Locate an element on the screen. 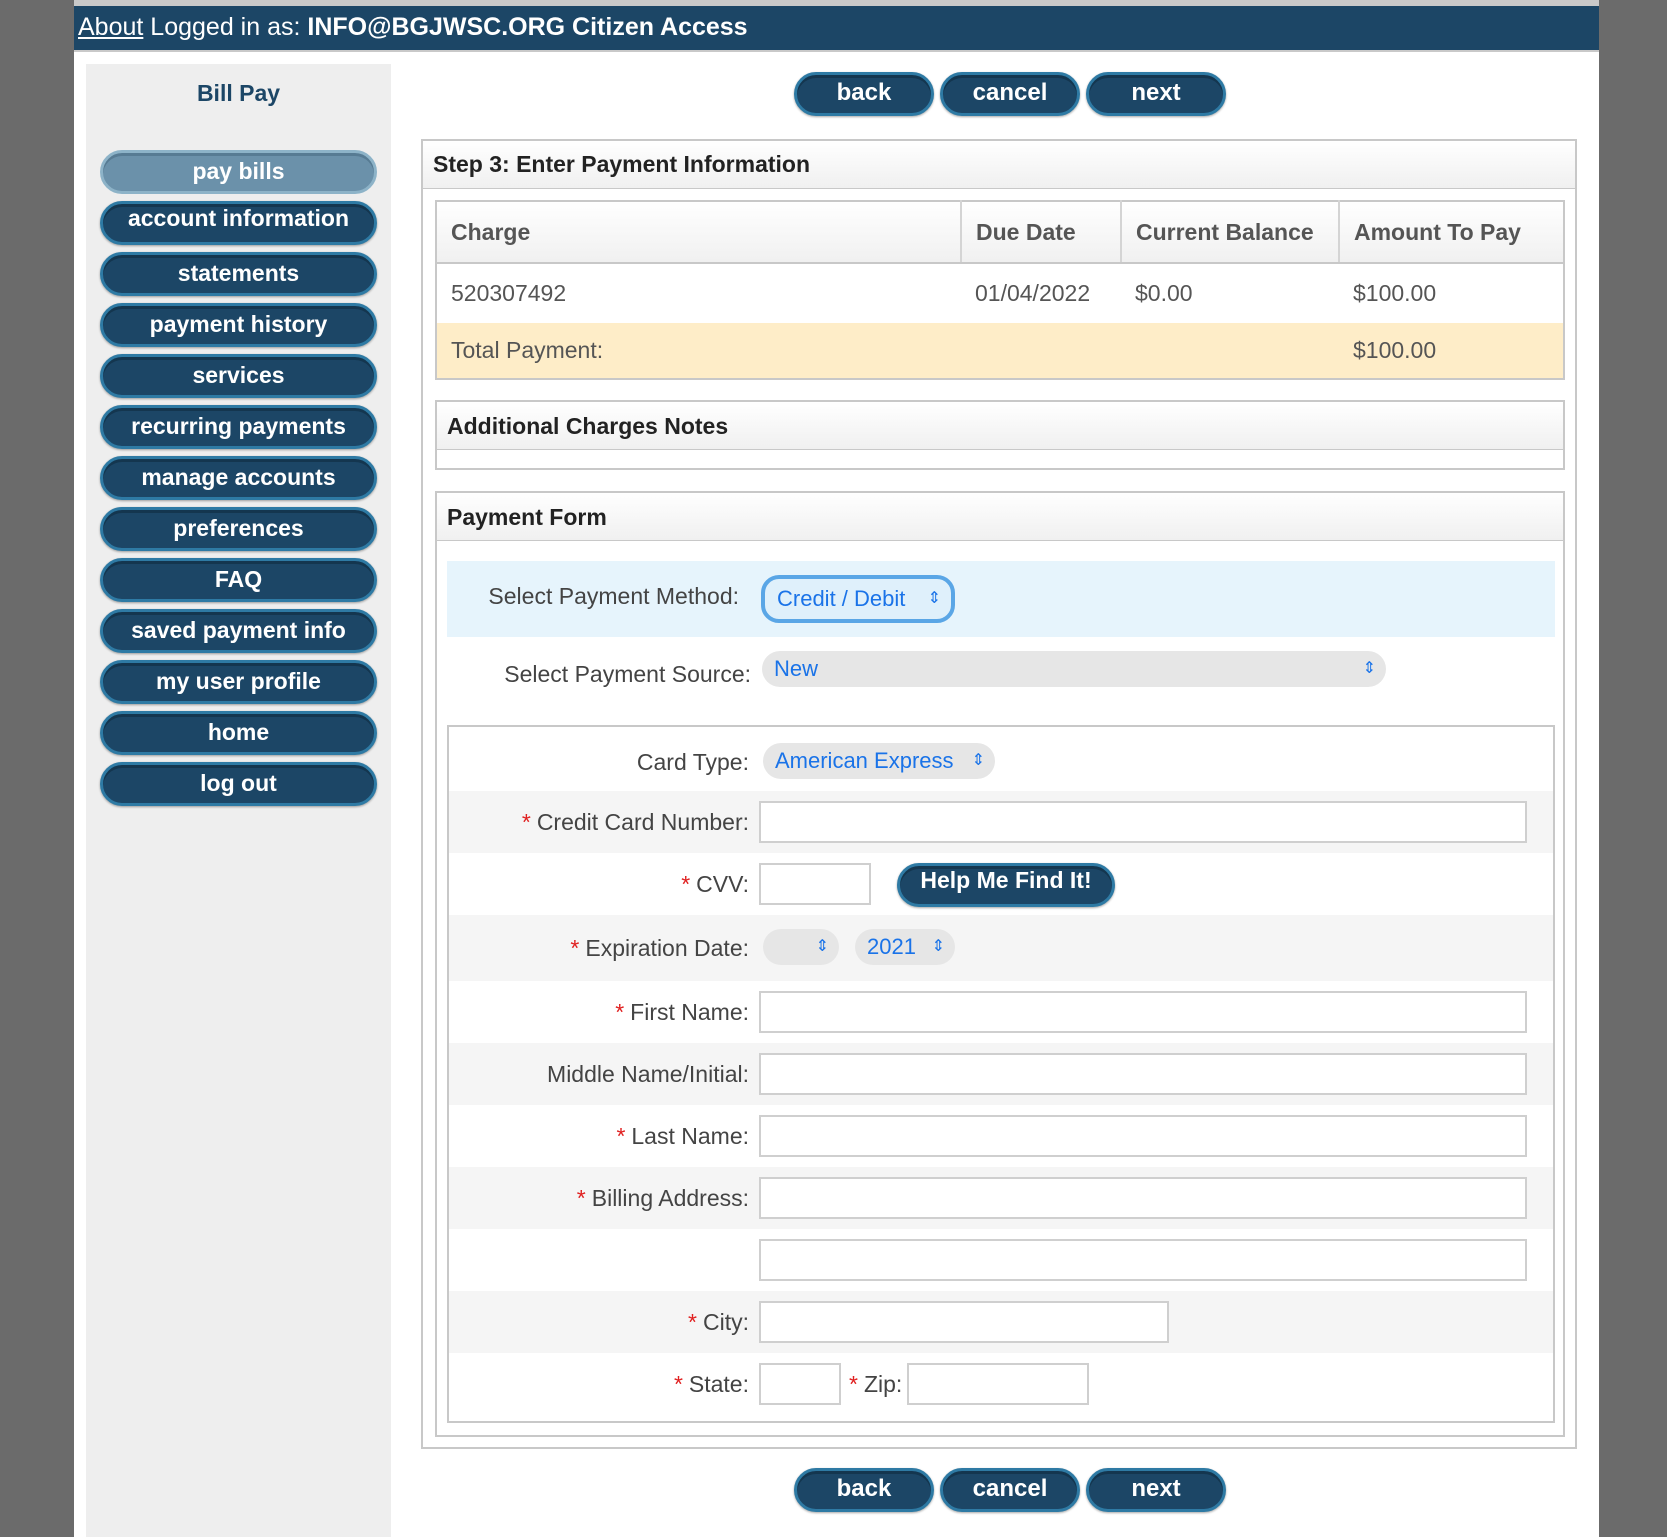  card-number-row: * Credit Card Number: is located at coordinates (1001, 822).